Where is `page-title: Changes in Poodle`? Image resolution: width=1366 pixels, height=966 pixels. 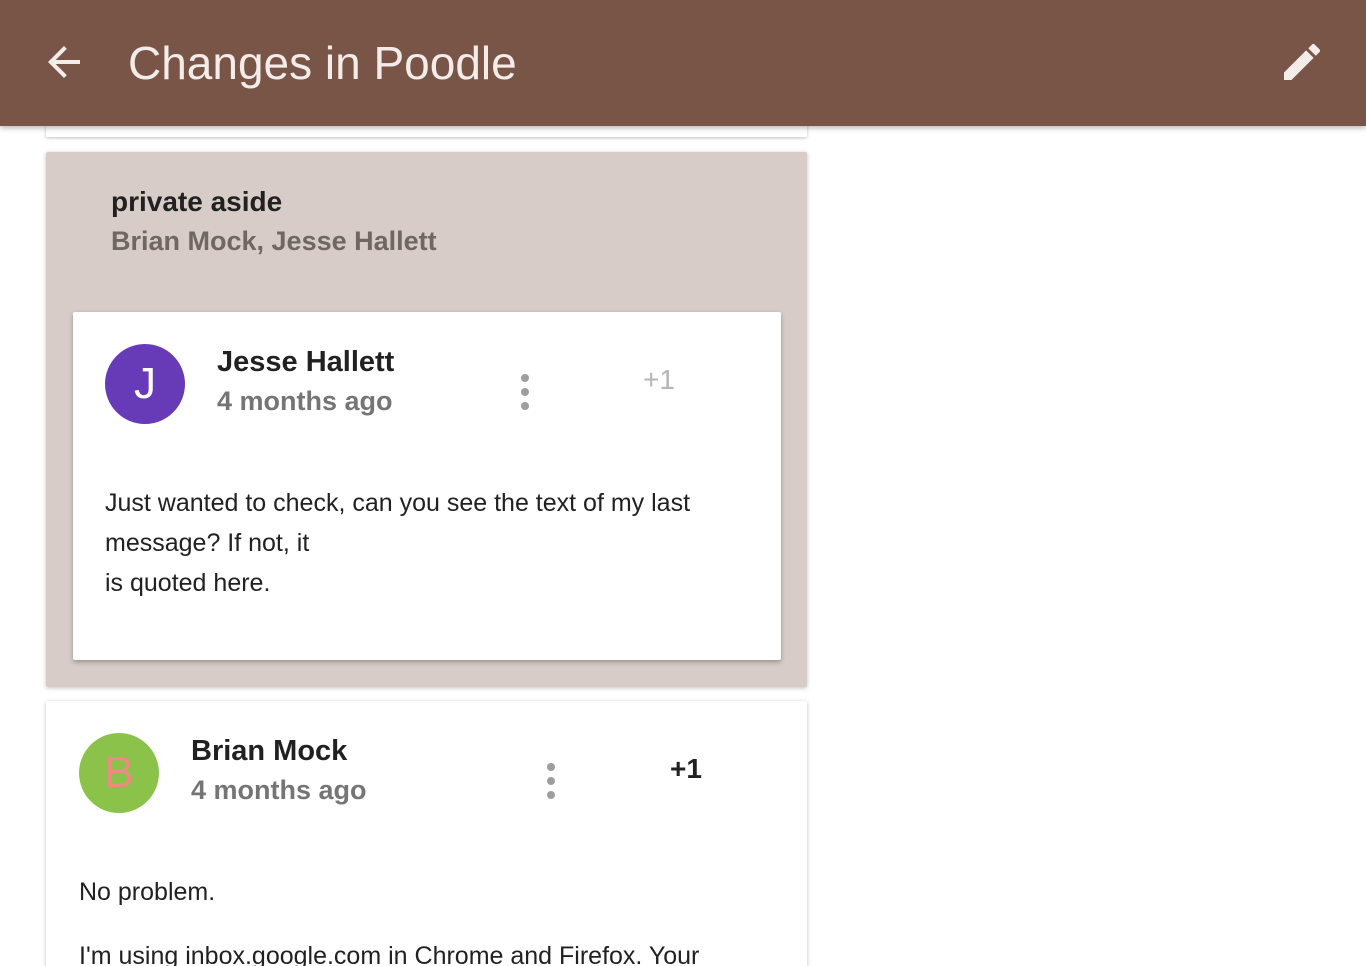
page-title: Changes in Poodle is located at coordinates (322, 63).